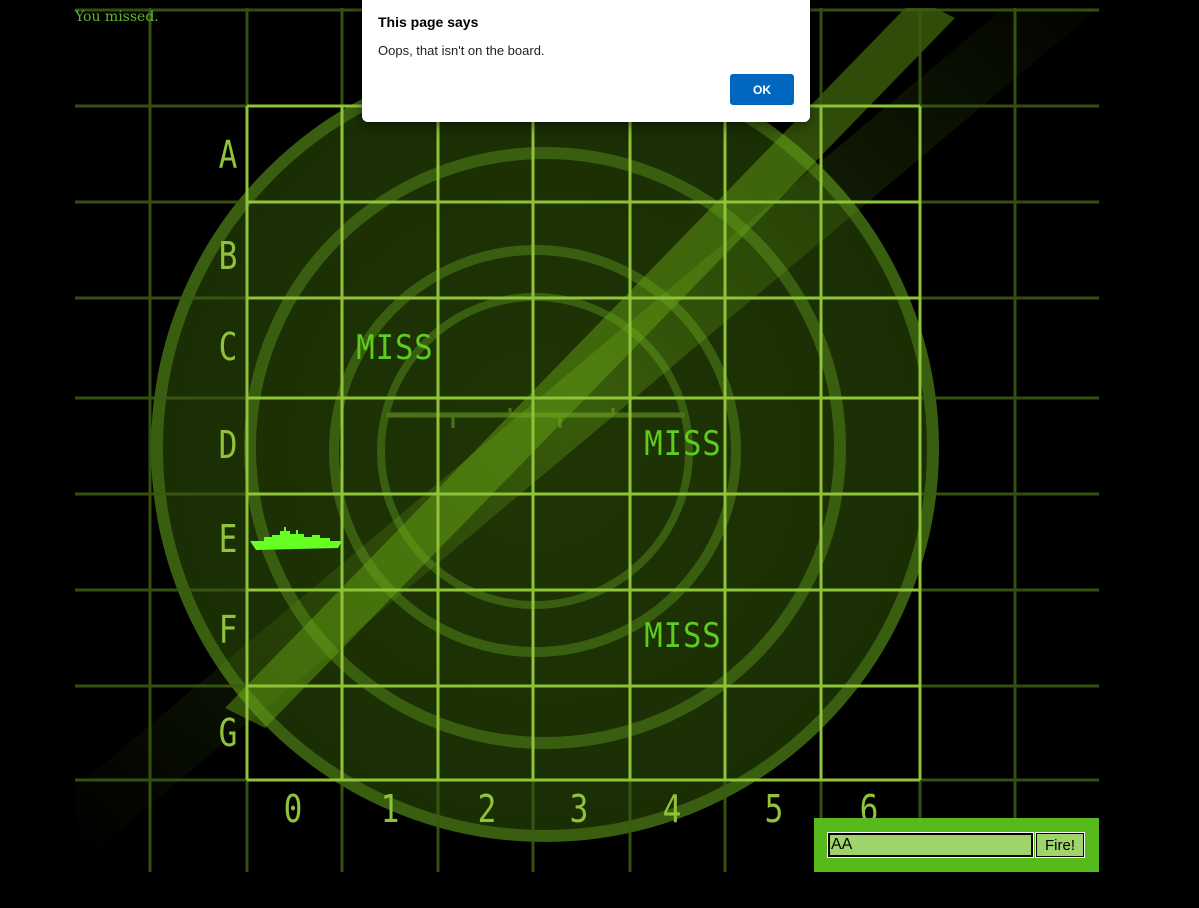  Describe the element at coordinates (428, 22) in the screenshot. I see `alert-title: This page says` at that location.